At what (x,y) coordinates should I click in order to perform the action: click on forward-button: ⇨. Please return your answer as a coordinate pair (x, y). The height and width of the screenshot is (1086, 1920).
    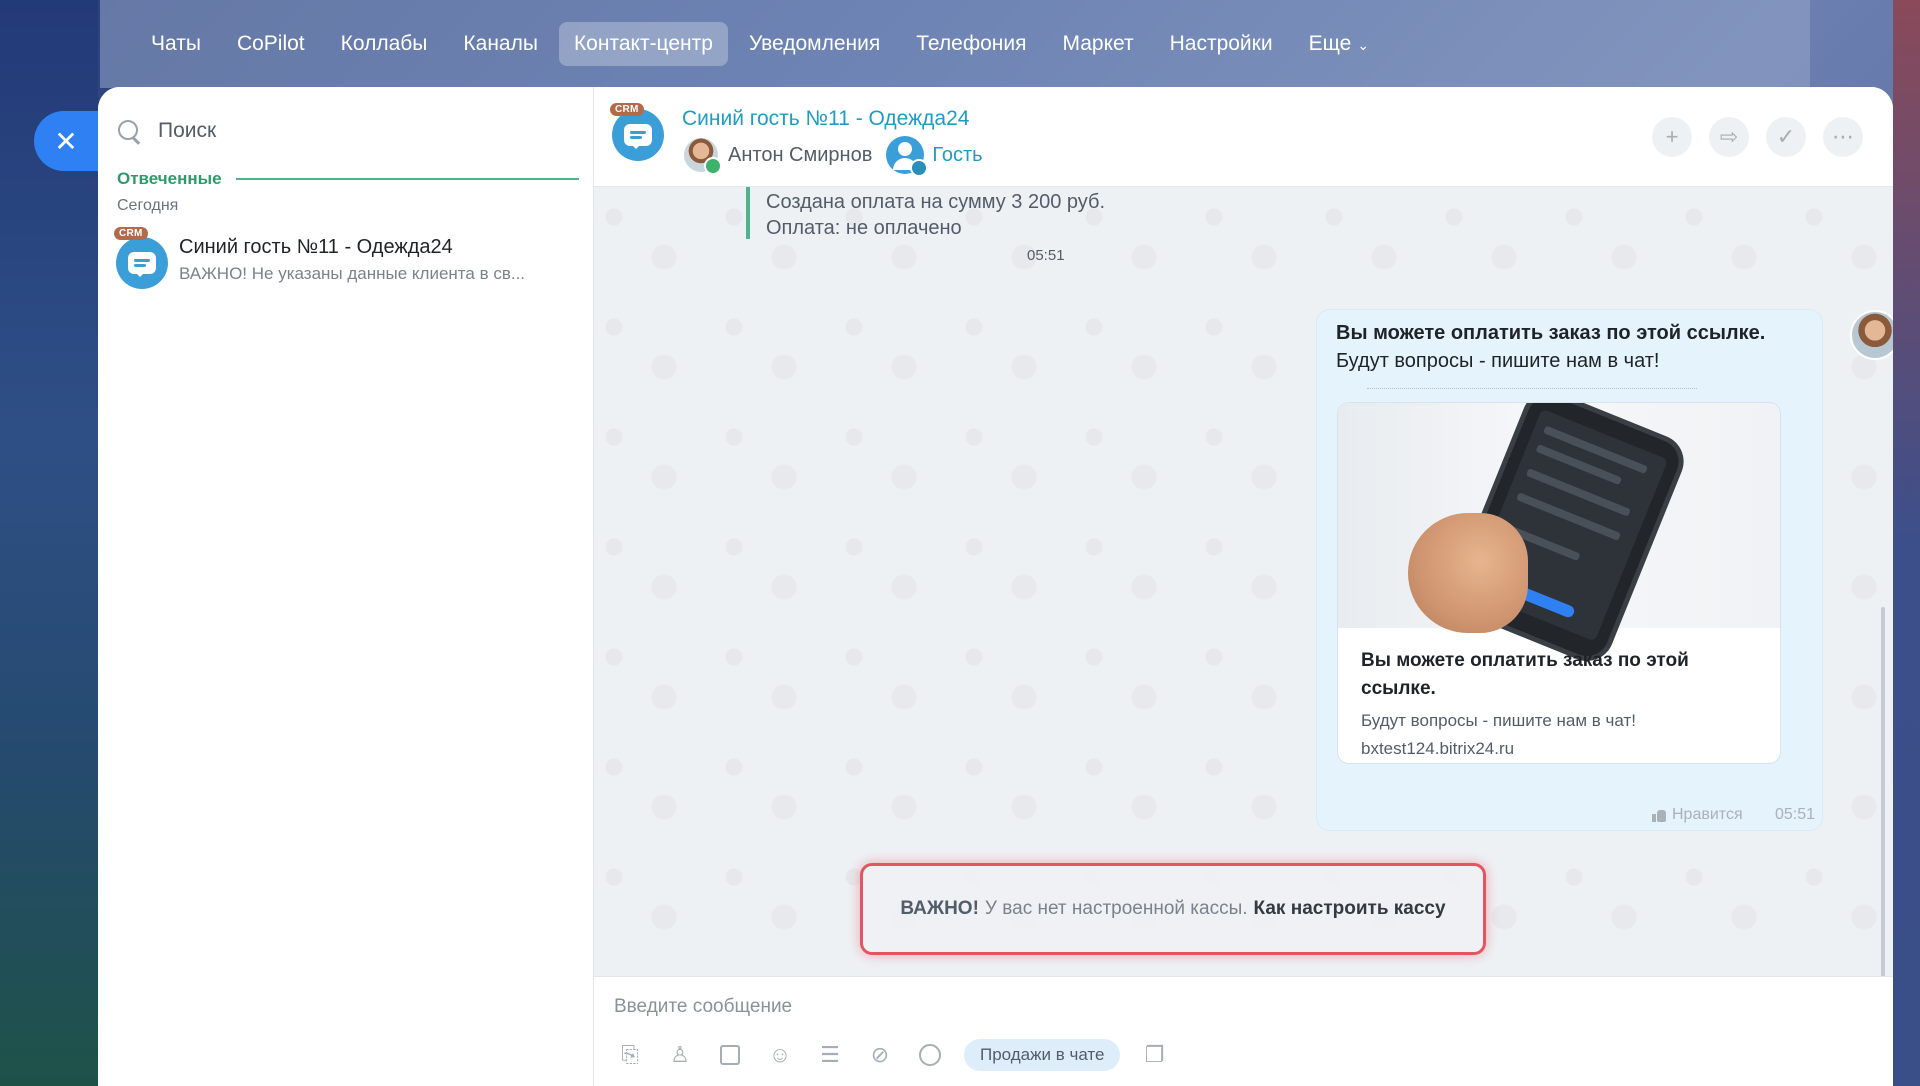
    Looking at the image, I should click on (1729, 137).